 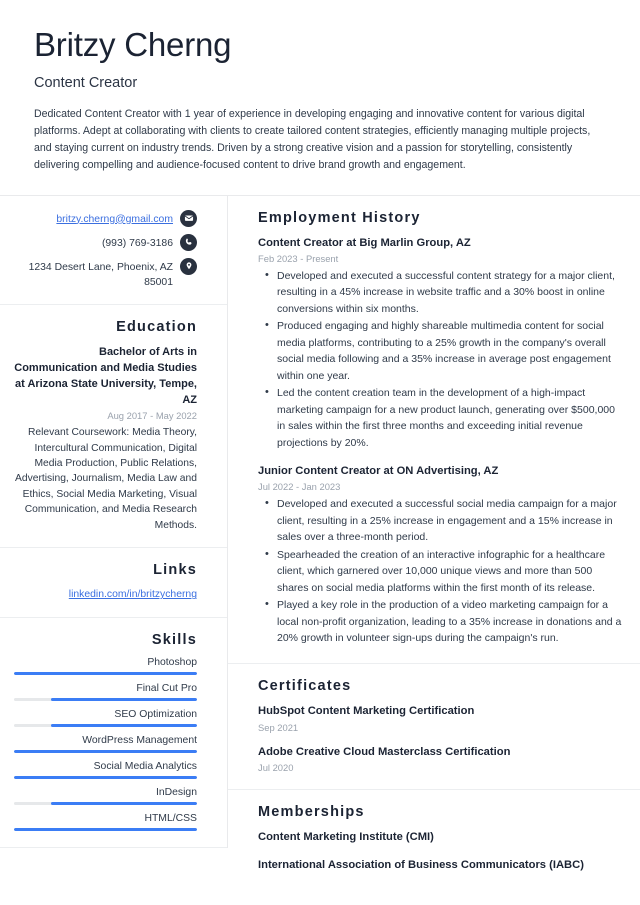 I want to click on skill-item: WordPress Management, so click(x=105, y=744).